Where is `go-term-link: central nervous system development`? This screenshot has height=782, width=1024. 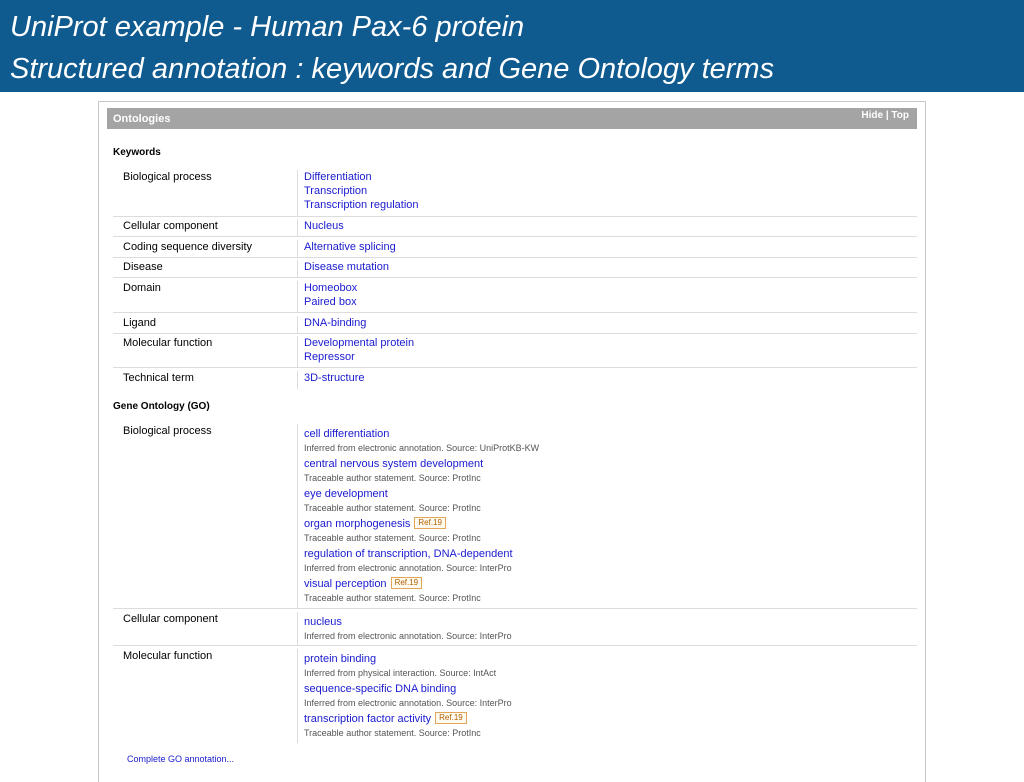 go-term-link: central nervous system development is located at coordinates (393, 464).